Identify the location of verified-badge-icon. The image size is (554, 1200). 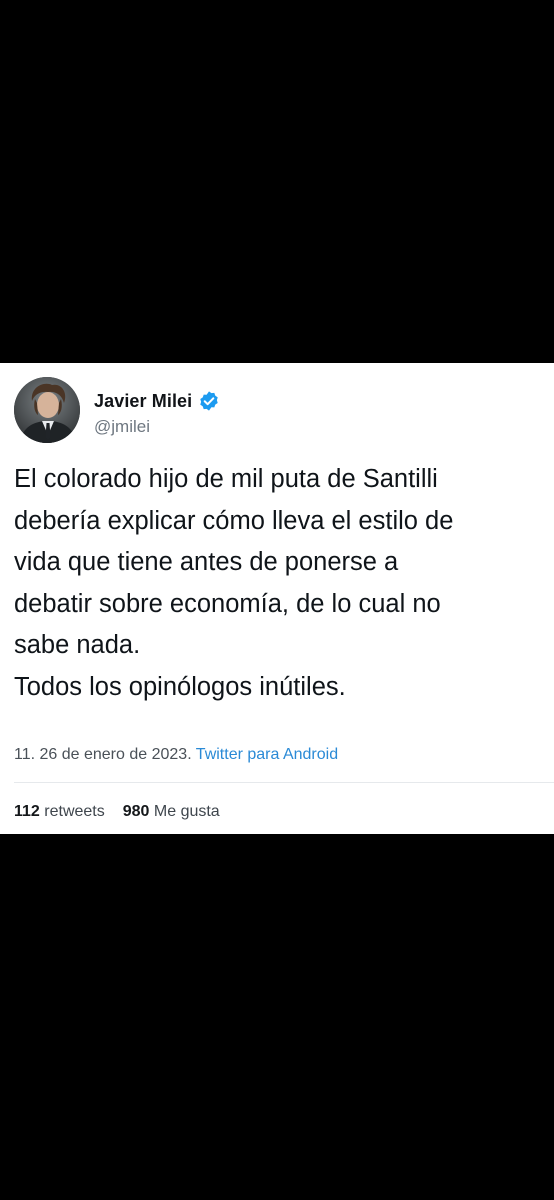
(209, 401).